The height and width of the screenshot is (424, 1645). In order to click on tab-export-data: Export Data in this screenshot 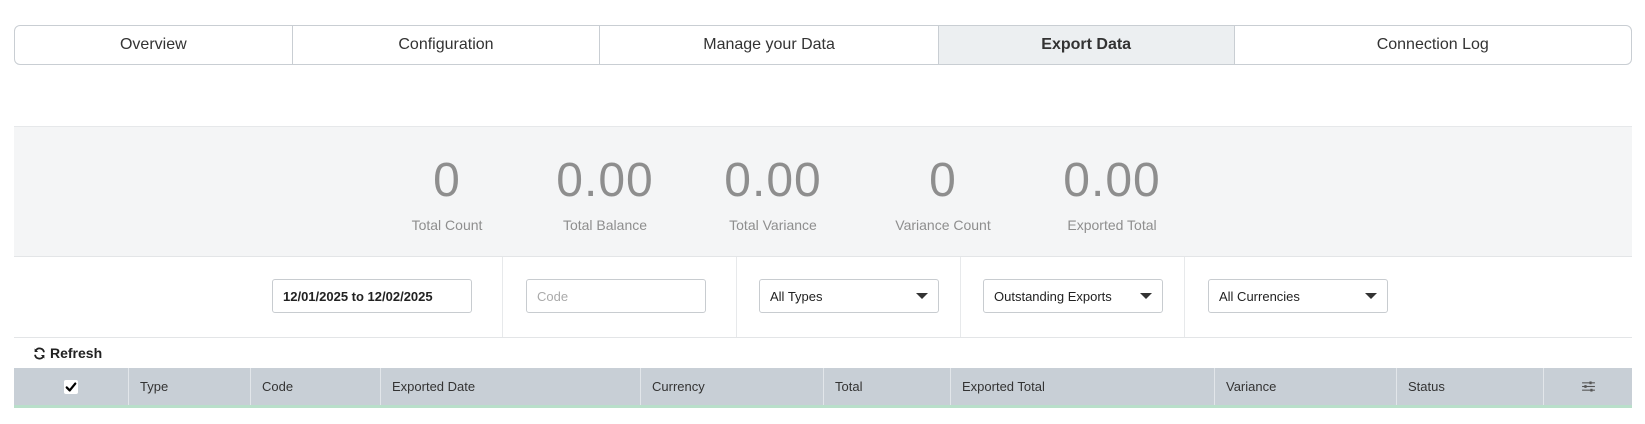, I will do `click(1086, 45)`.